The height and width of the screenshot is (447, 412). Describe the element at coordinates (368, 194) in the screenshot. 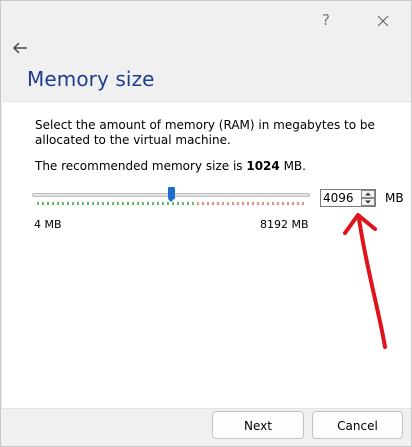

I see `spin-up-icon` at that location.